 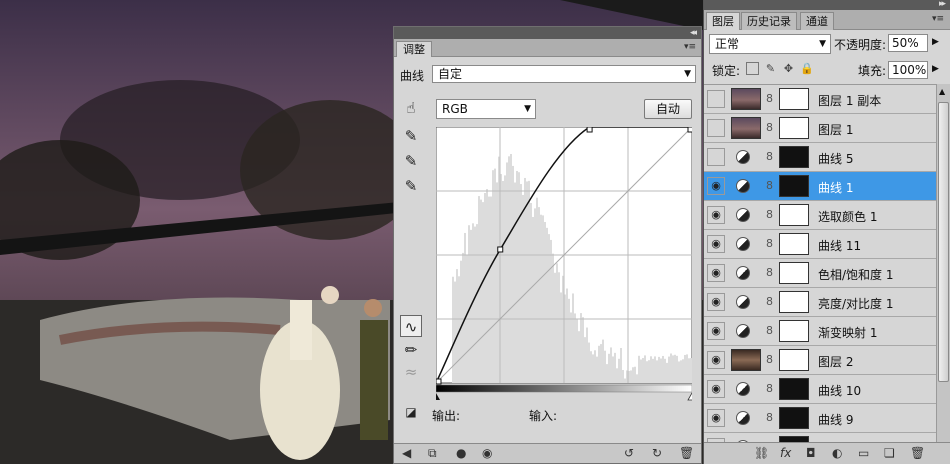 I want to click on blend-mode-dropdown: 正常 ▼, so click(x=770, y=44).